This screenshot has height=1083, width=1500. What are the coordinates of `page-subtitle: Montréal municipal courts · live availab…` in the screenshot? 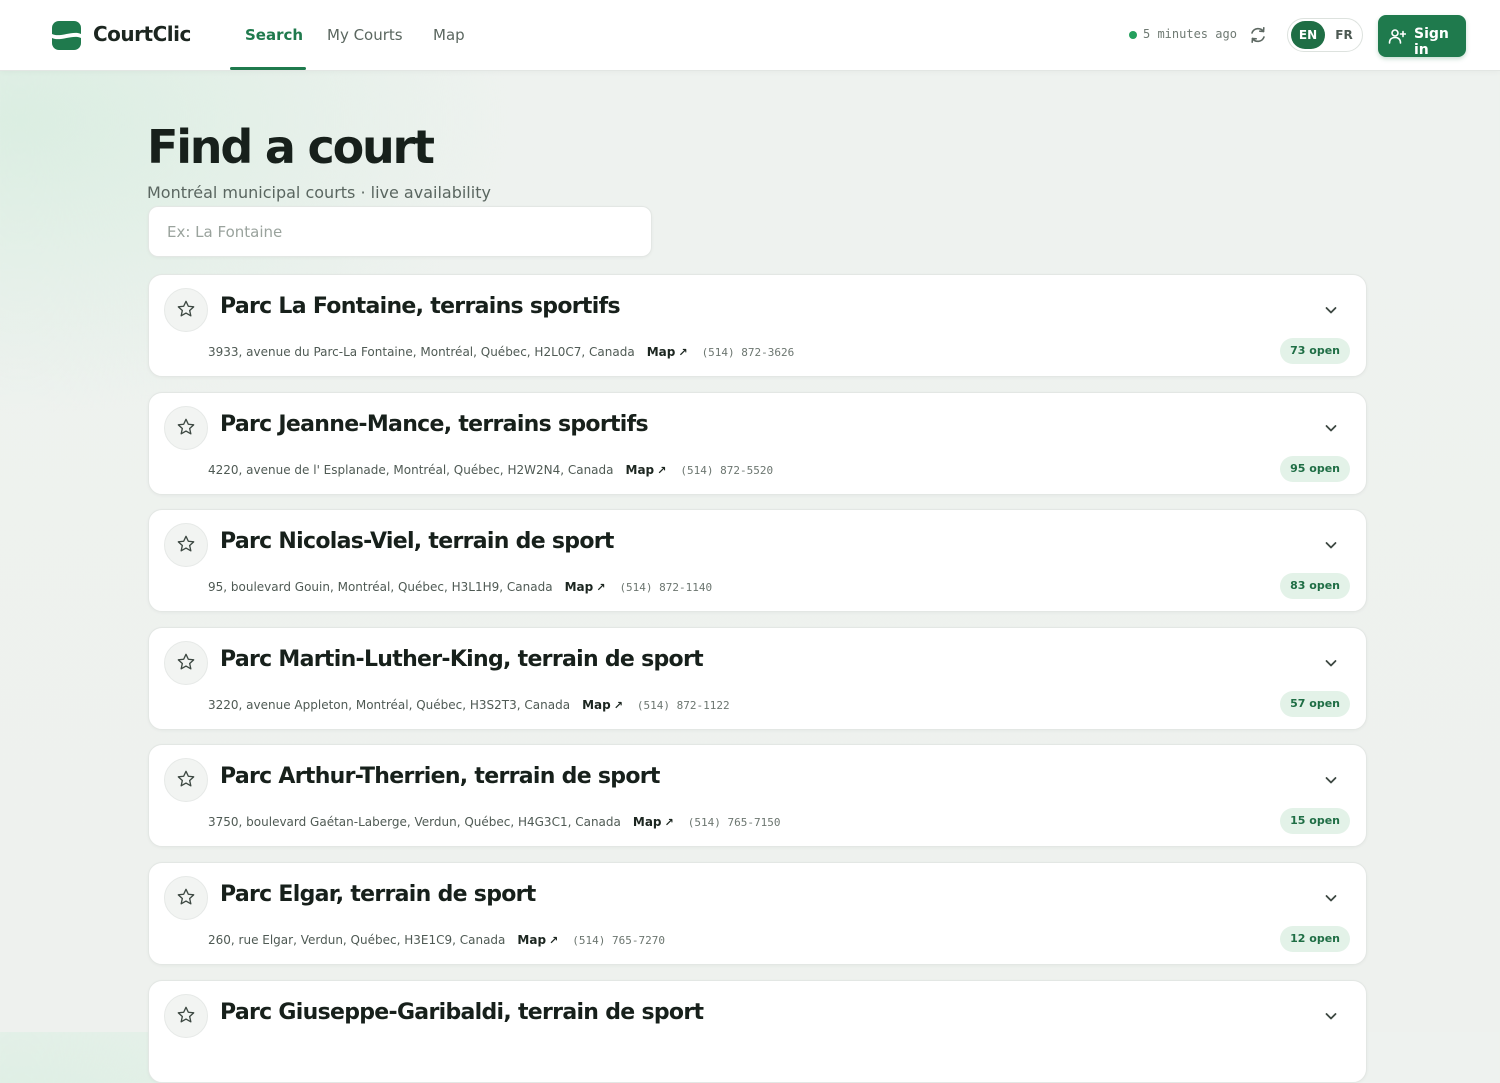 It's located at (319, 192).